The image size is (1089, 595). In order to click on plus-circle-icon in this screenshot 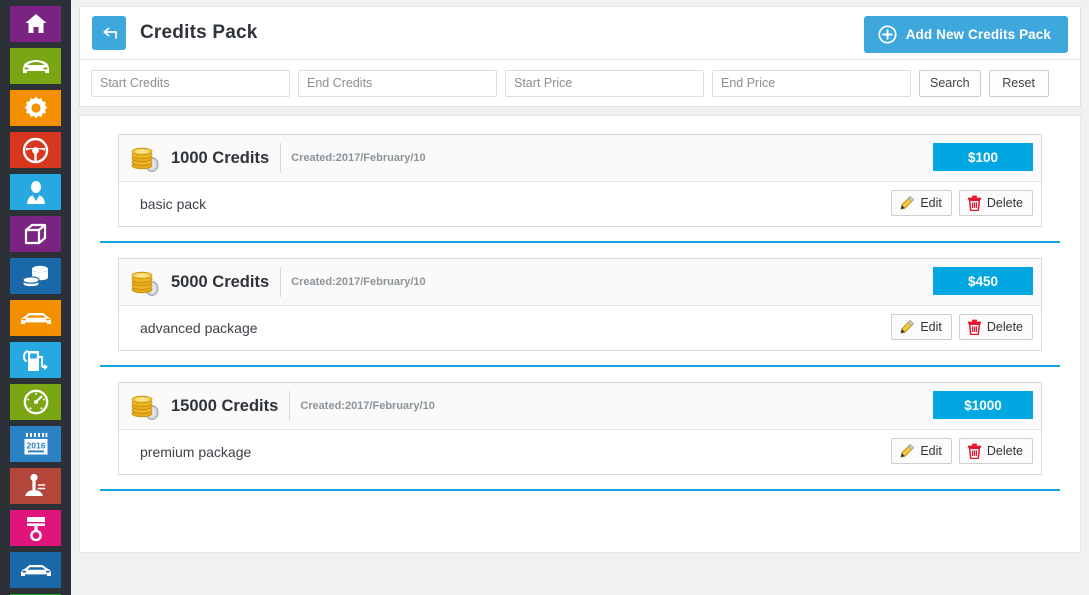, I will do `click(887, 34)`.